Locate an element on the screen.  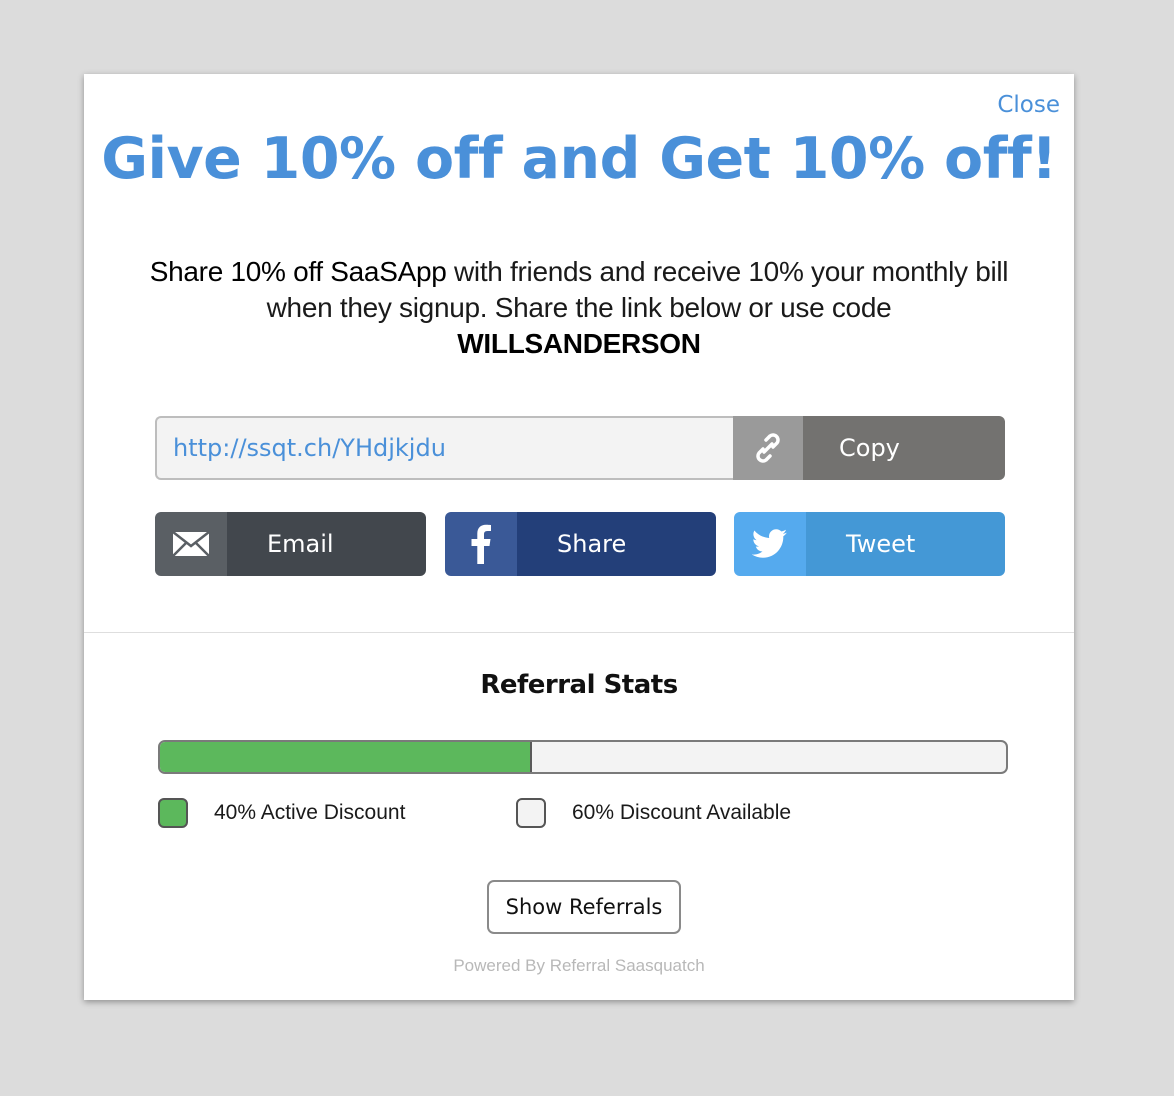
active-swatch is located at coordinates (173, 813).